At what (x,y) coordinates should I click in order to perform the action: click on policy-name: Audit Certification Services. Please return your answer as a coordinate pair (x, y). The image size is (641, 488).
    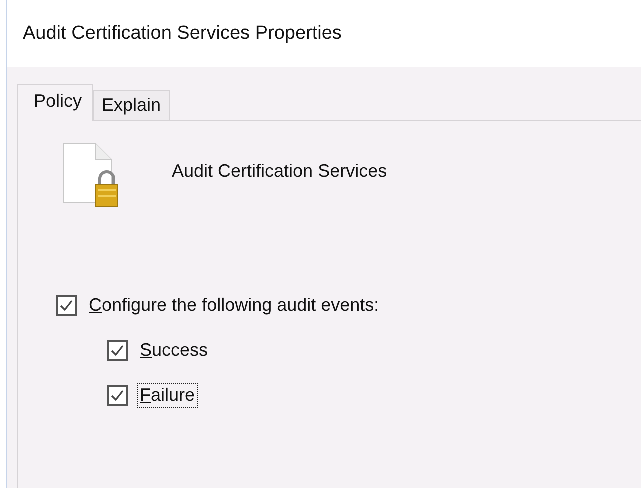
    Looking at the image, I should click on (280, 171).